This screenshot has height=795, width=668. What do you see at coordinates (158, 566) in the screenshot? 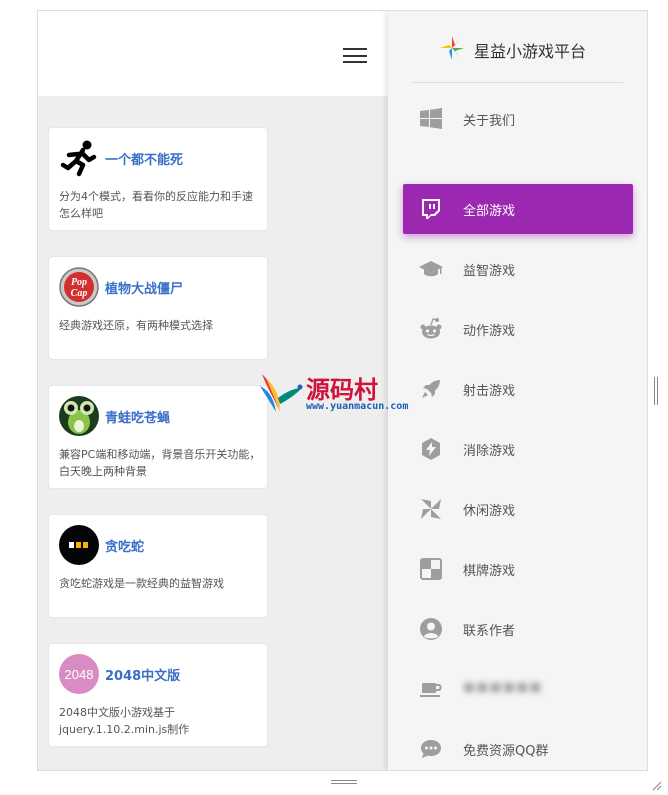
I see `game-card: 贪吃蛇 贪吃蛇游戏是一款经典的益智游戏` at bounding box center [158, 566].